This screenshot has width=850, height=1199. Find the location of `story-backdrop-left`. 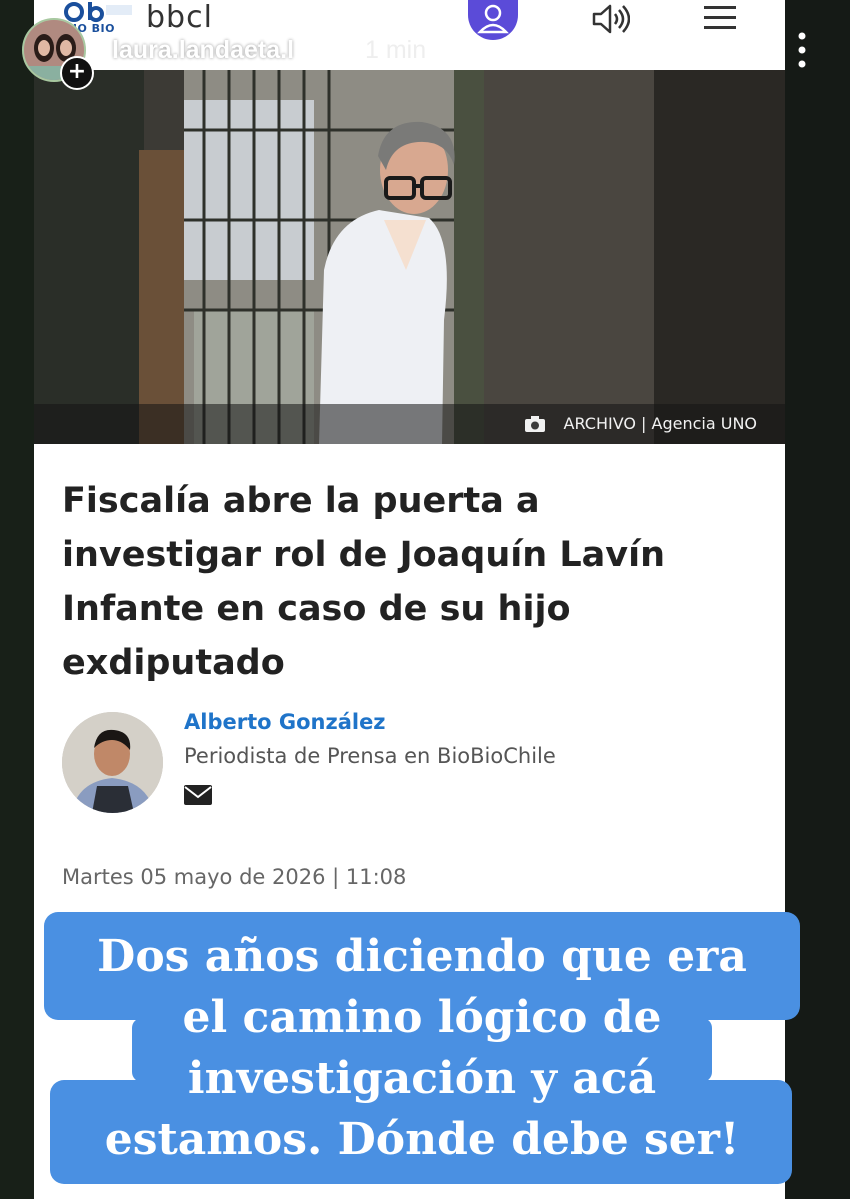

story-backdrop-left is located at coordinates (17, 599).